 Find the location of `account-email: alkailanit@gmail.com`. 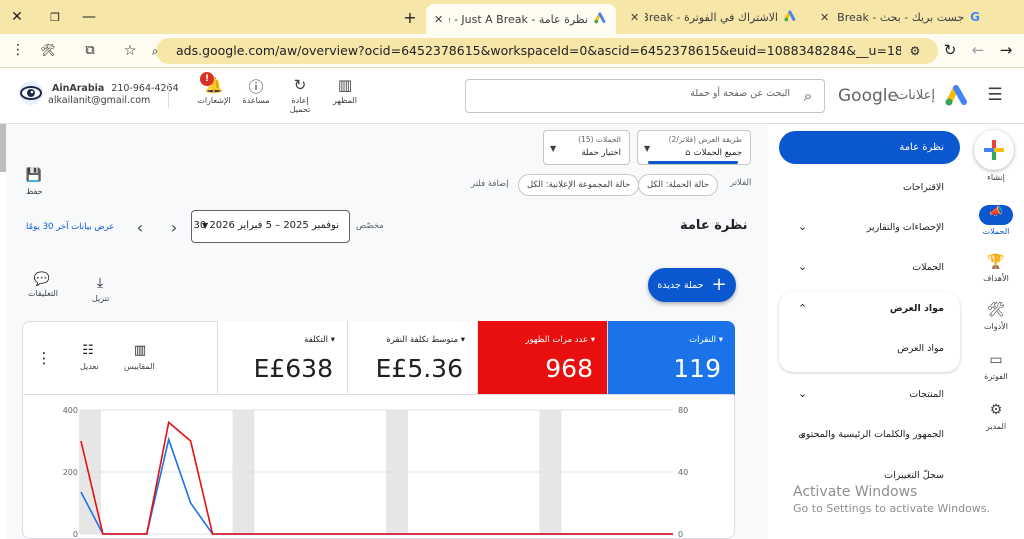

account-email: alkailanit@gmail.com is located at coordinates (99, 100).